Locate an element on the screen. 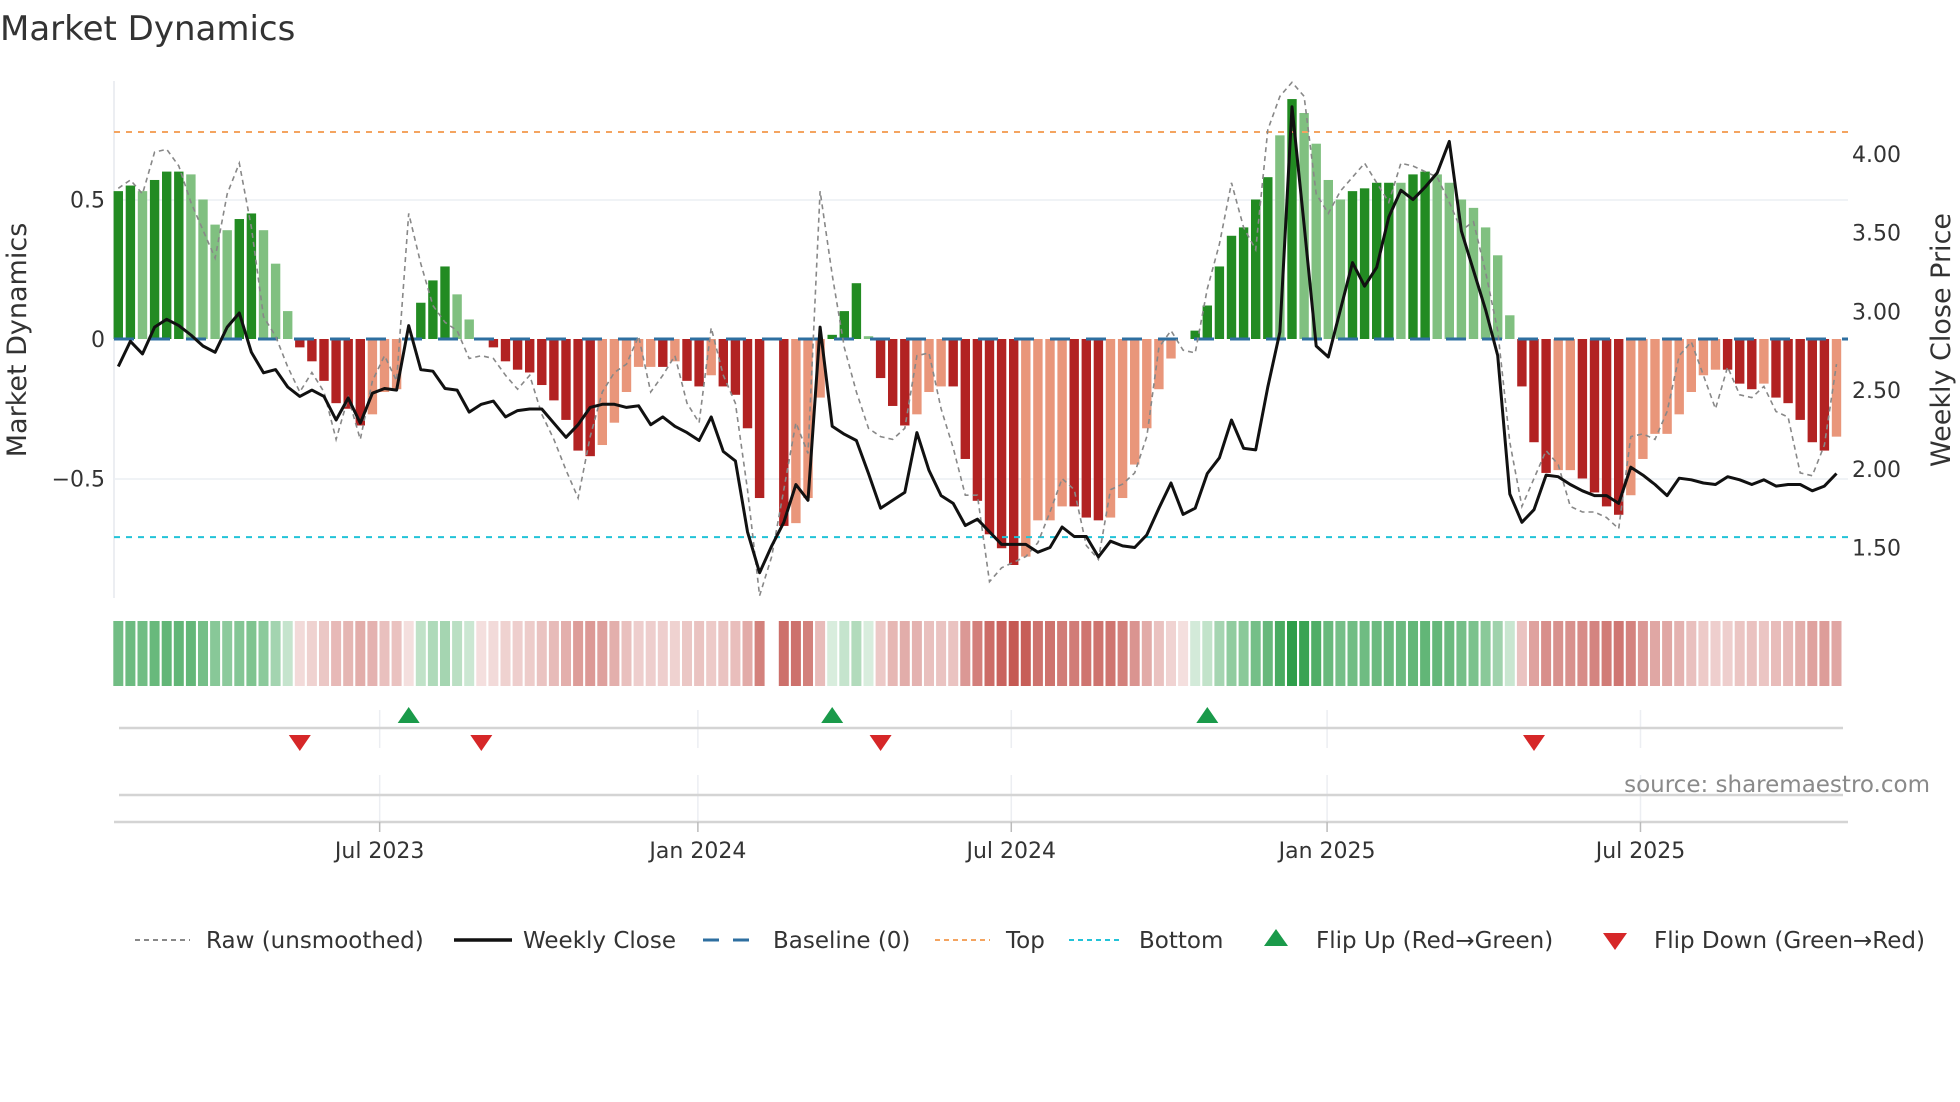  legend-label: Bottom is located at coordinates (1181, 941).